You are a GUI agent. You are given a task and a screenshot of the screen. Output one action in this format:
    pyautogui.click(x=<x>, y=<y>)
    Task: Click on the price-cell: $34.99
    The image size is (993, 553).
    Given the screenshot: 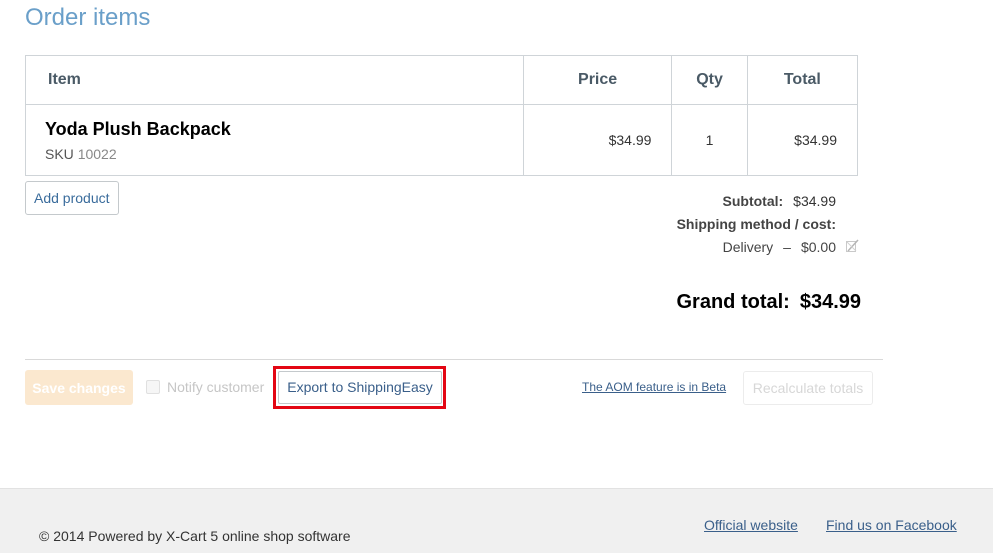 What is the action you would take?
    pyautogui.click(x=597, y=140)
    